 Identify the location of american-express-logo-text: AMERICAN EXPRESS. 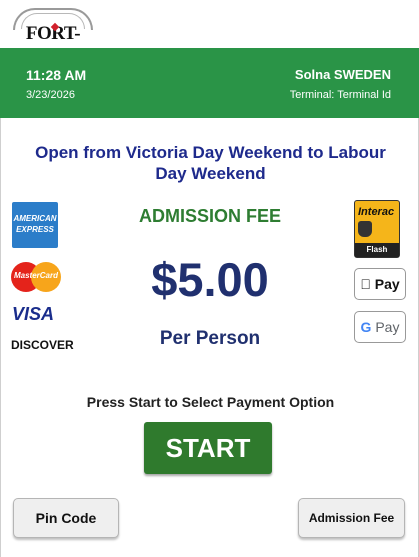
(35, 224).